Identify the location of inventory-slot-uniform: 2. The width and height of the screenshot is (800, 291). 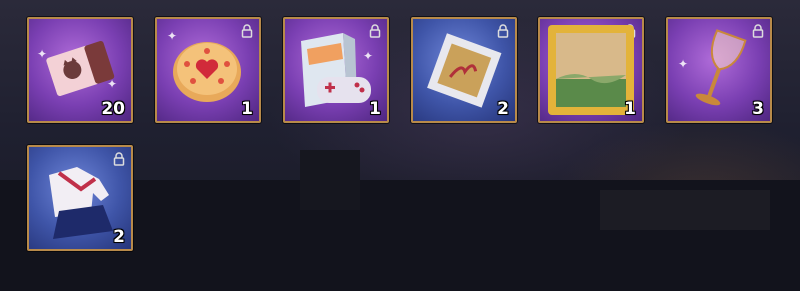
(80, 198).